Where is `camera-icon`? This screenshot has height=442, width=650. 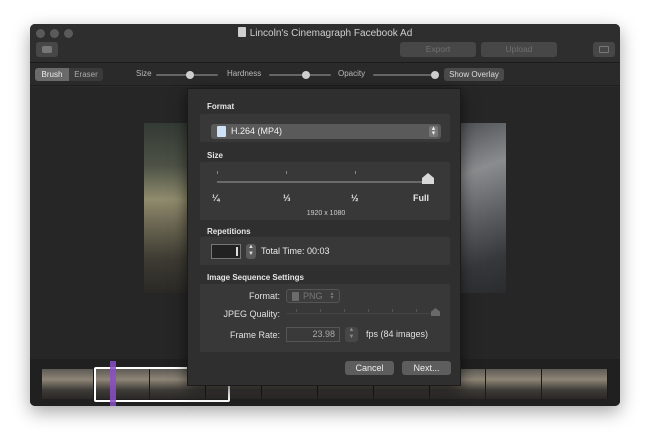 camera-icon is located at coordinates (47, 49).